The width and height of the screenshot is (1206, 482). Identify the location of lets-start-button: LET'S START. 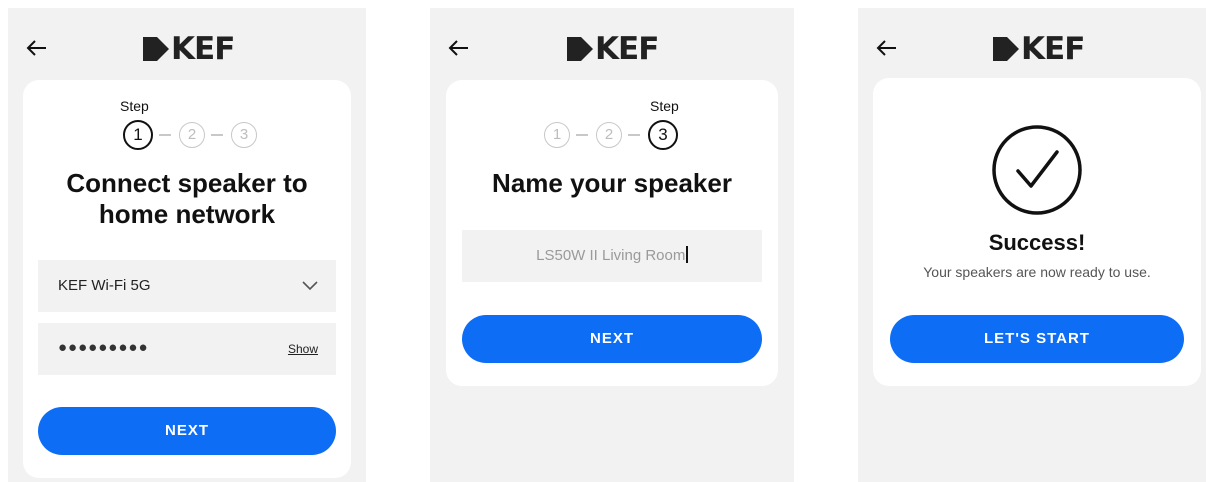
(1037, 339).